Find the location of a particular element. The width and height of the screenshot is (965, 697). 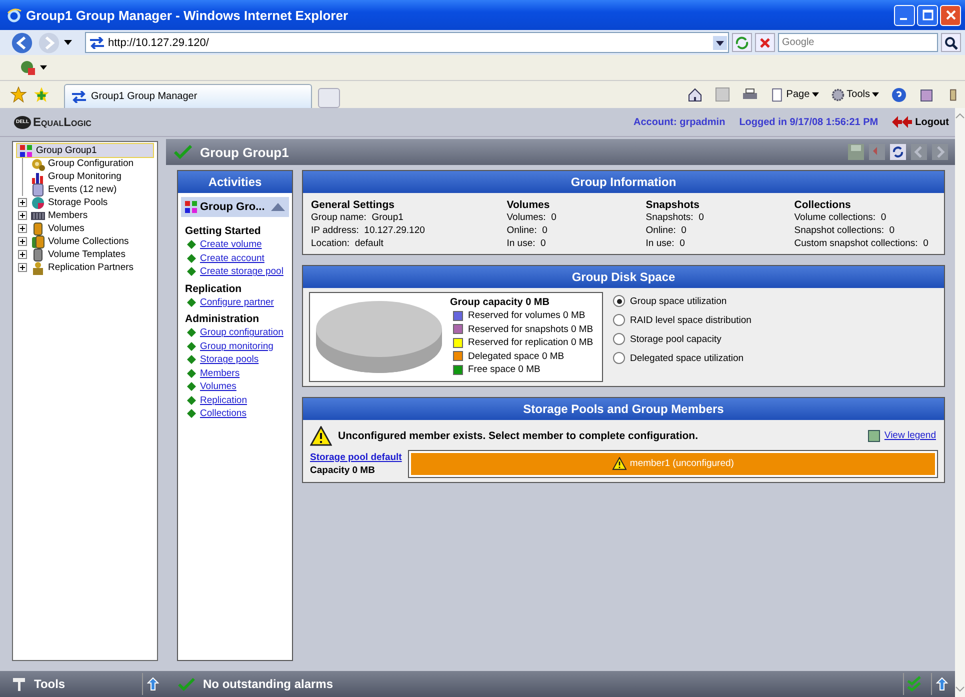

hammer-icon is located at coordinates (19, 684).